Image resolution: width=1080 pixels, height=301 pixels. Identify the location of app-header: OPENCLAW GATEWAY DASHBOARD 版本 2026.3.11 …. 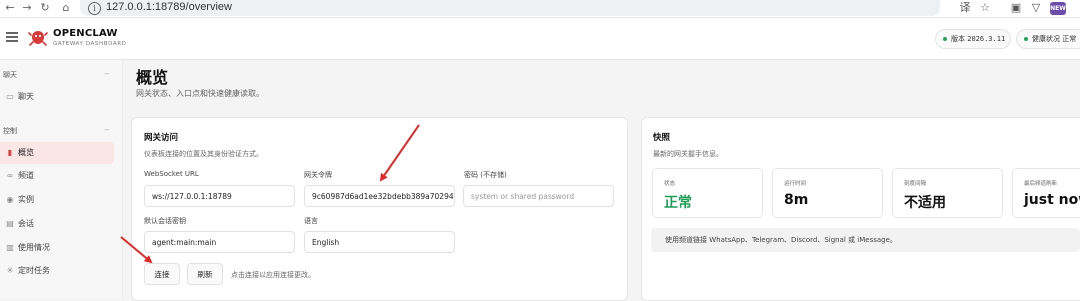
(540, 39).